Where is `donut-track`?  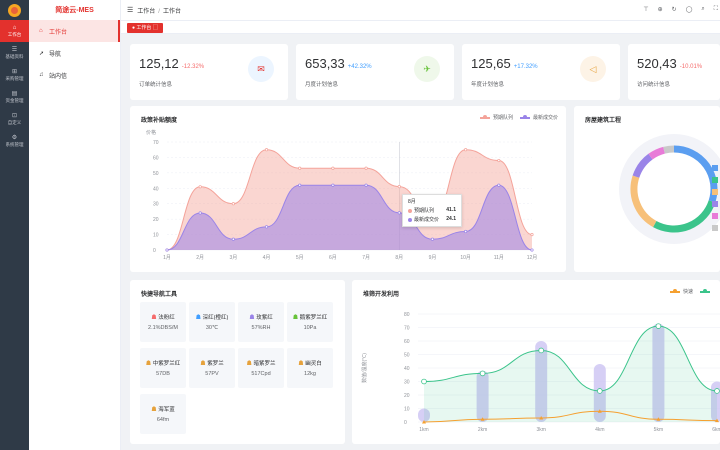 donut-track is located at coordinates (669, 189).